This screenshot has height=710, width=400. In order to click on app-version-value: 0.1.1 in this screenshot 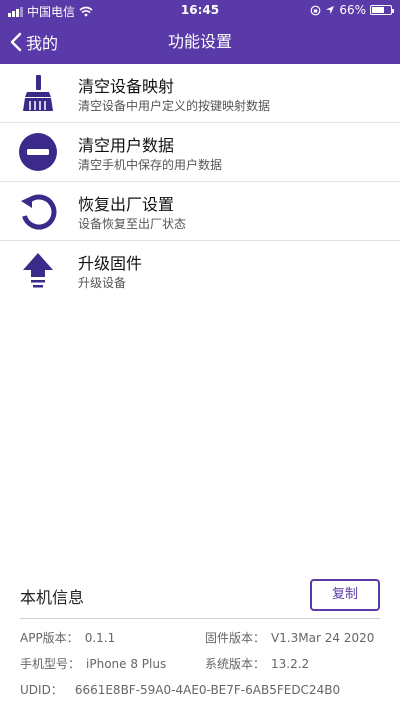, I will do `click(100, 638)`.